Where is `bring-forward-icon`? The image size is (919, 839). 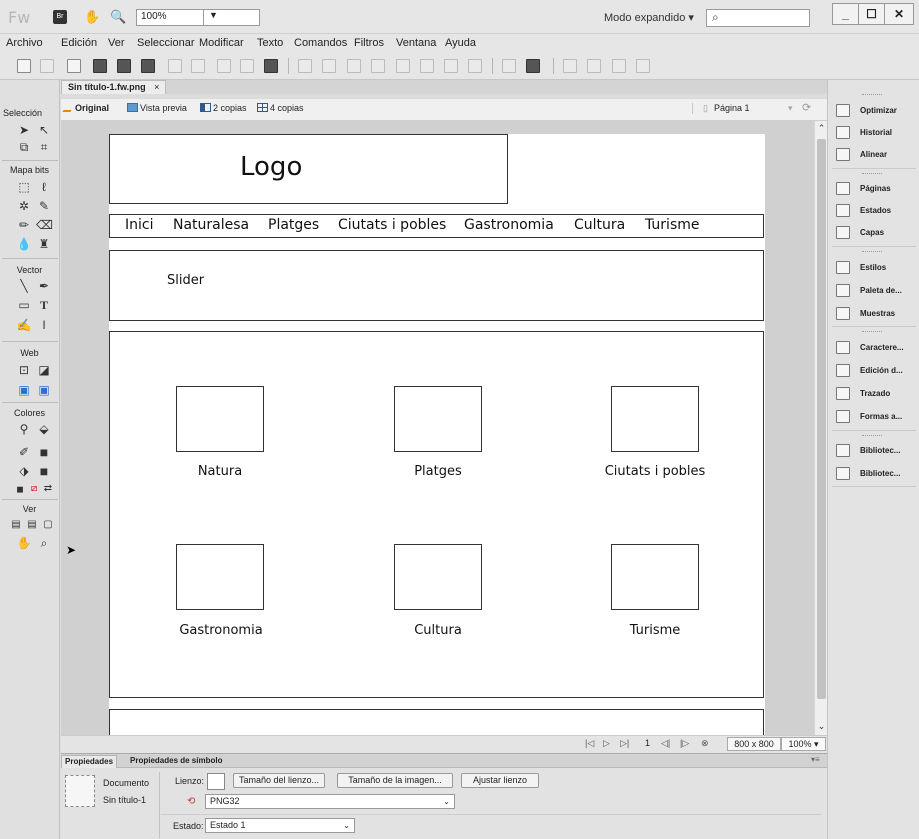
bring-forward-icon is located at coordinates (427, 66).